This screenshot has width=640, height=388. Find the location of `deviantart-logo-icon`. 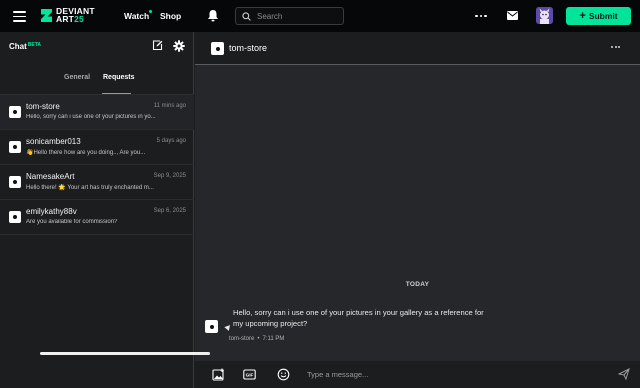

deviantart-logo-icon is located at coordinates (46, 15).